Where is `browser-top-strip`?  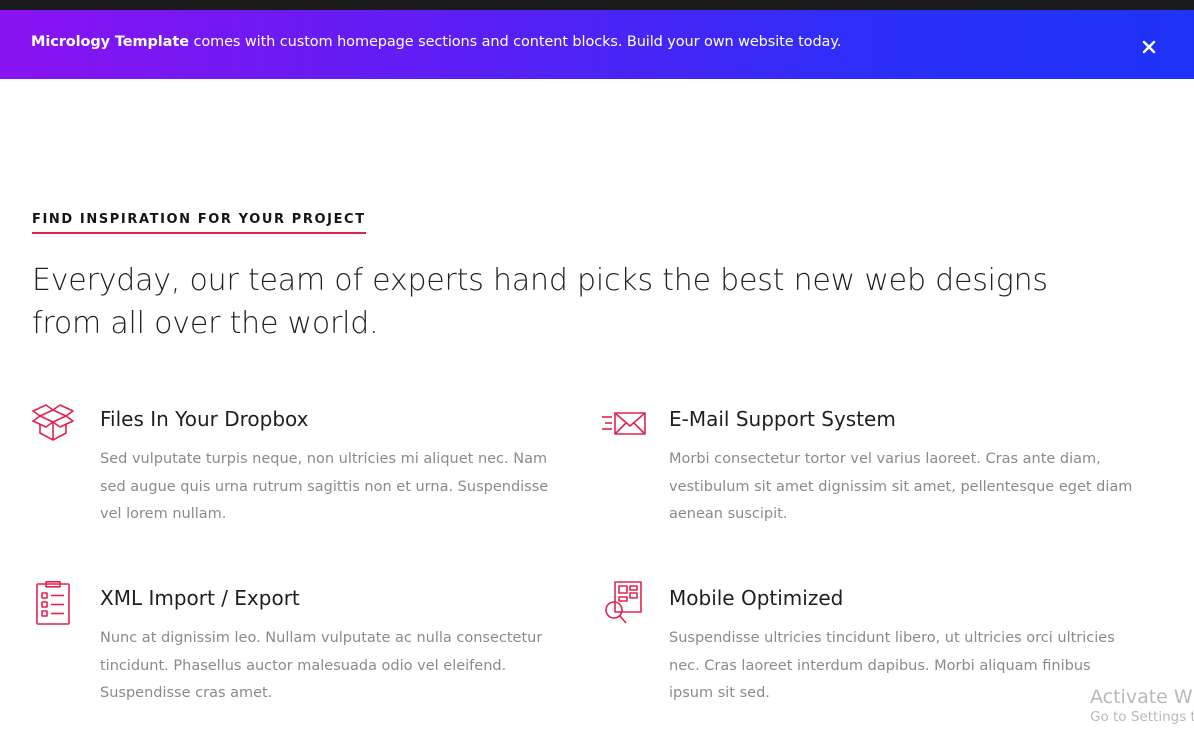 browser-top-strip is located at coordinates (597, 5).